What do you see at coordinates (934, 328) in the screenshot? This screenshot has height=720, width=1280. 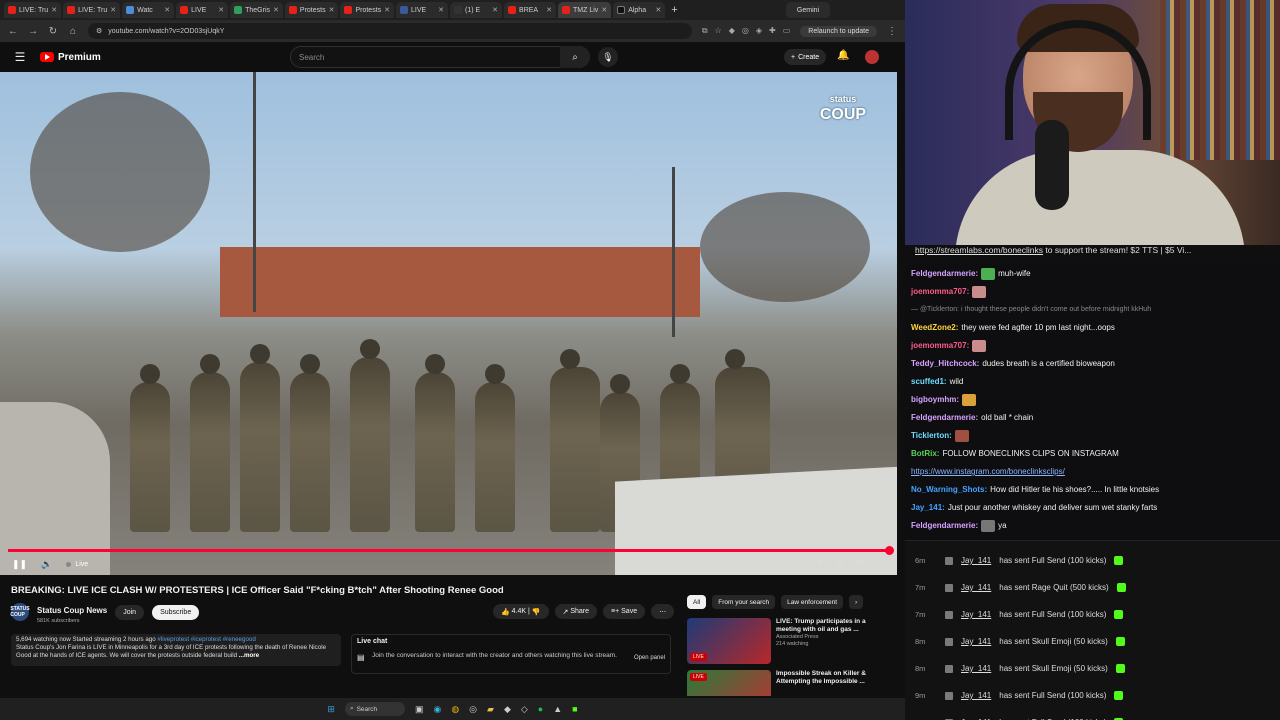 I see `chat-username: WeedZone2:` at bounding box center [934, 328].